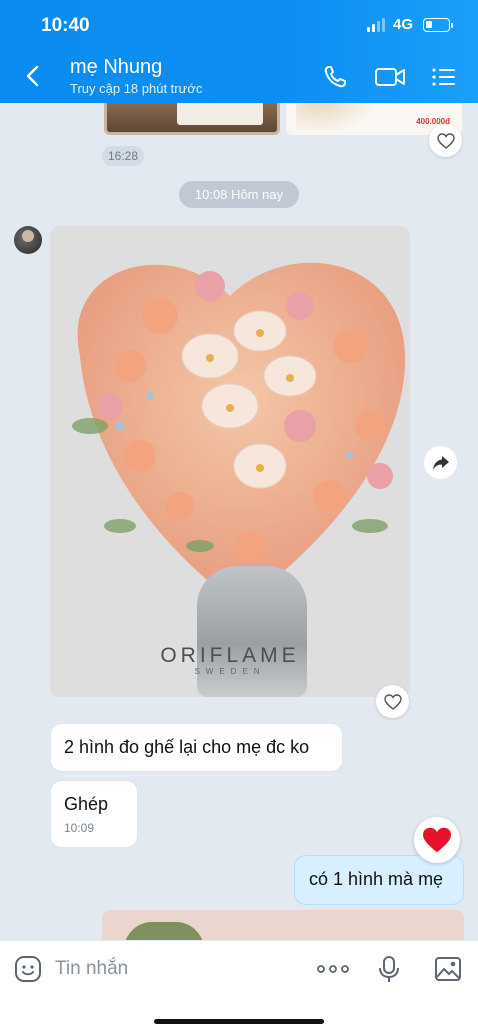  What do you see at coordinates (376, 879) in the screenshot?
I see `message-text: có 1 hình mà mẹ` at bounding box center [376, 879].